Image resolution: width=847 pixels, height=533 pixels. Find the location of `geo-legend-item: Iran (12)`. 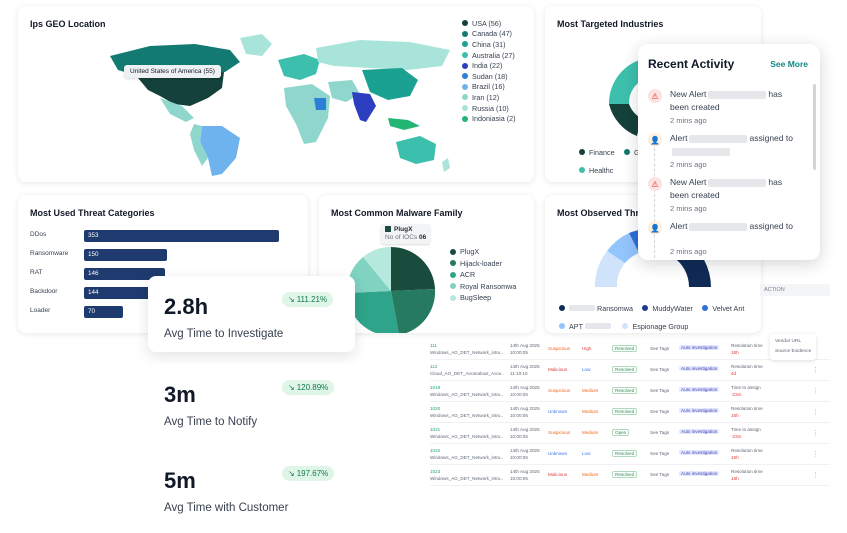

geo-legend-item: Iran (12) is located at coordinates (489, 97).